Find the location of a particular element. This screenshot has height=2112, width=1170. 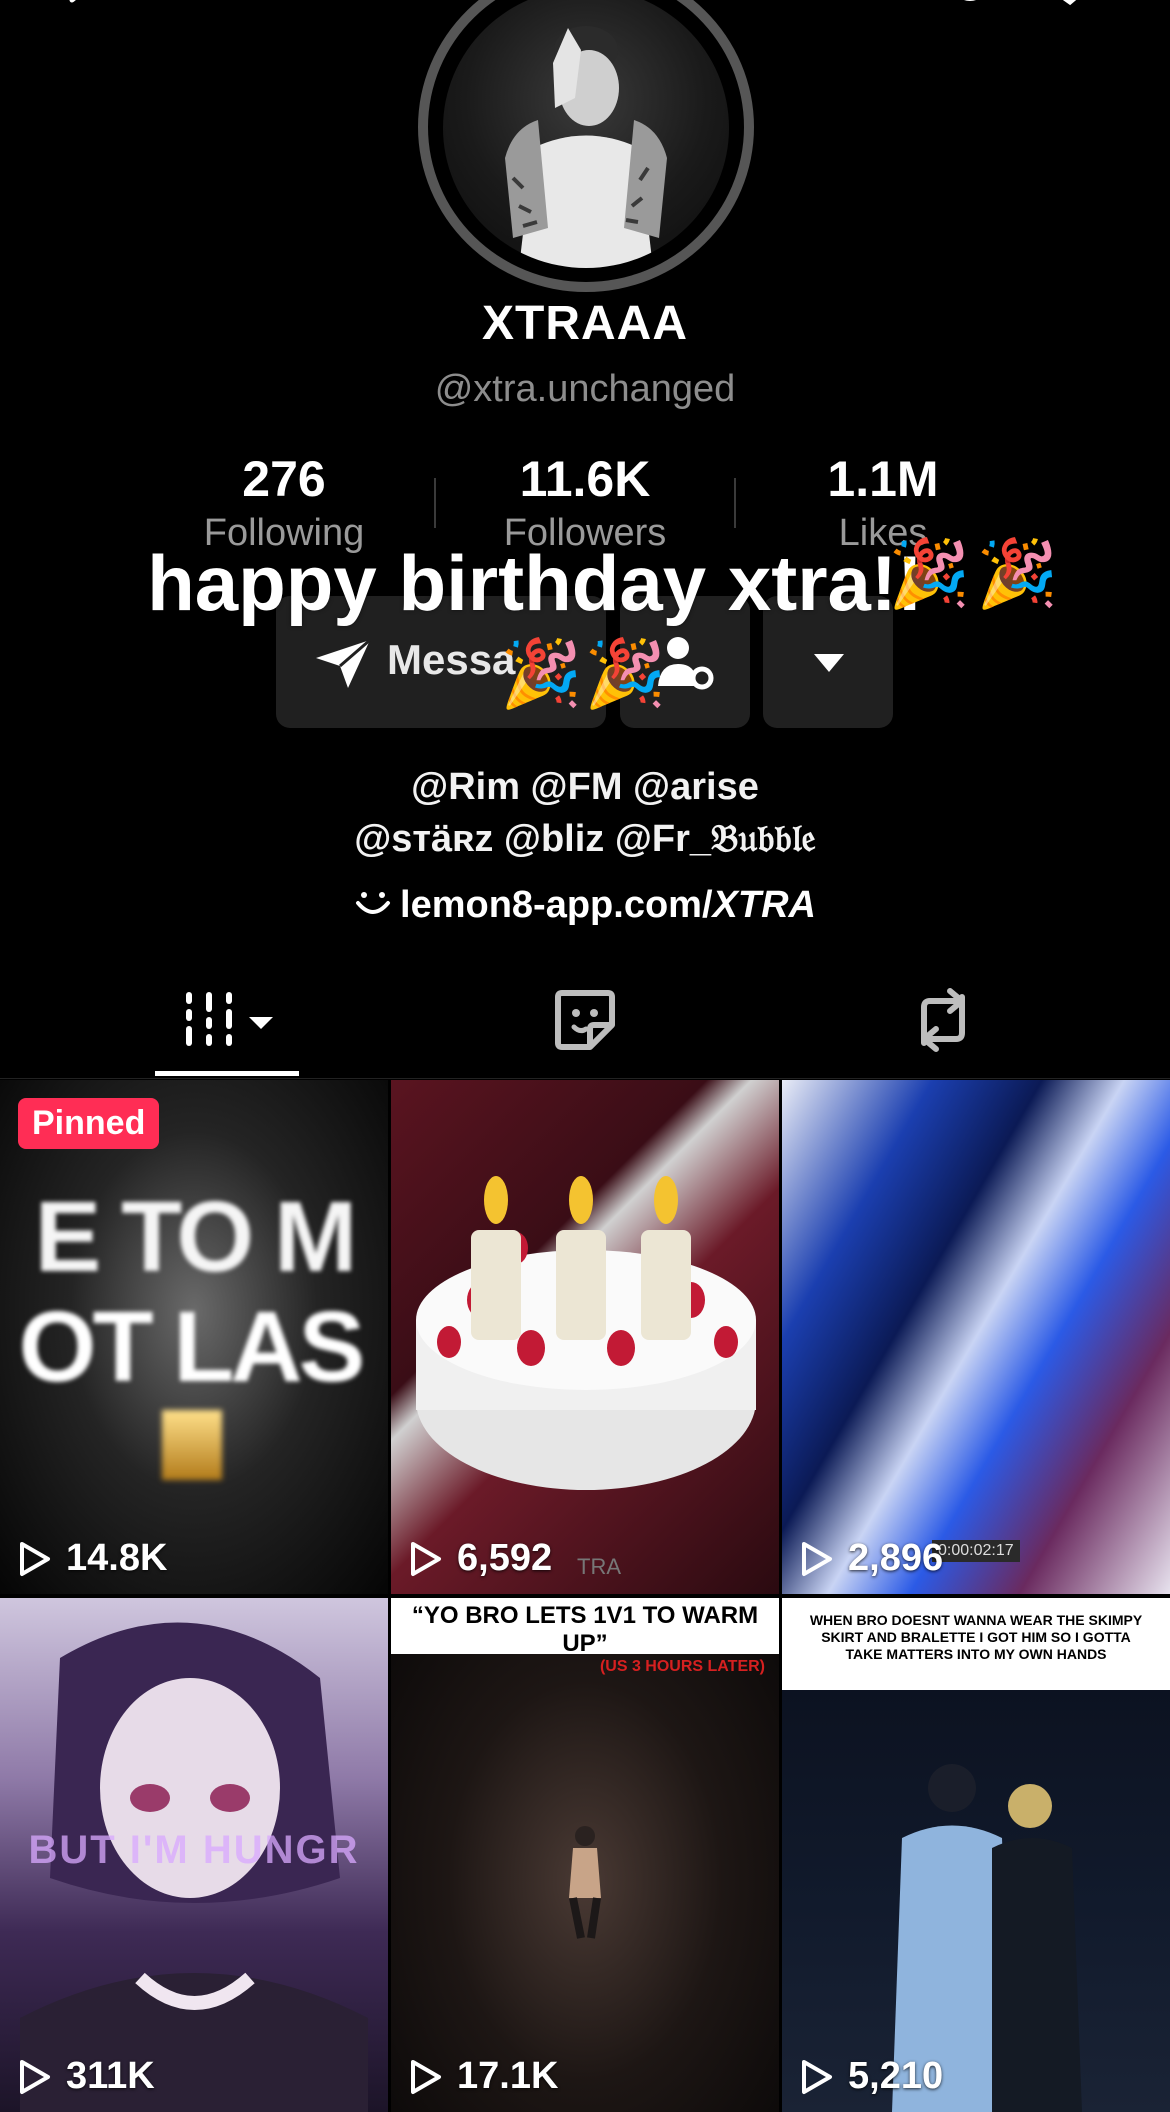

stat-followers-value: 11.6K is located at coordinates (585, 479).